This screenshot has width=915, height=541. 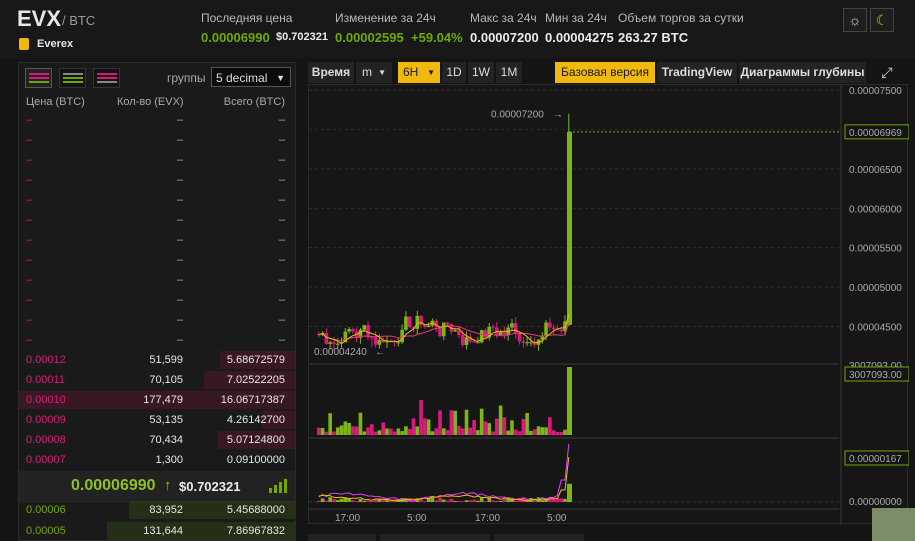 What do you see at coordinates (509, 72) in the screenshot?
I see `interval-1m-button: 1M` at bounding box center [509, 72].